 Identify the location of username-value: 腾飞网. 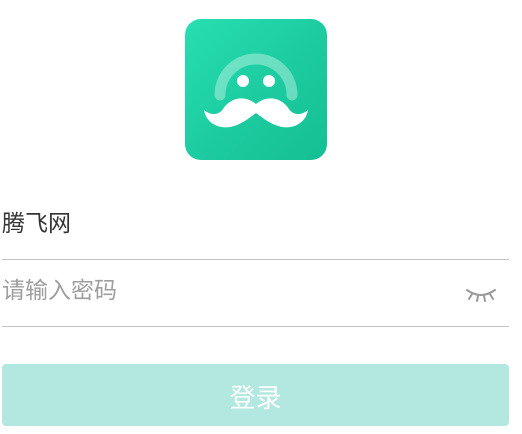
(36, 224).